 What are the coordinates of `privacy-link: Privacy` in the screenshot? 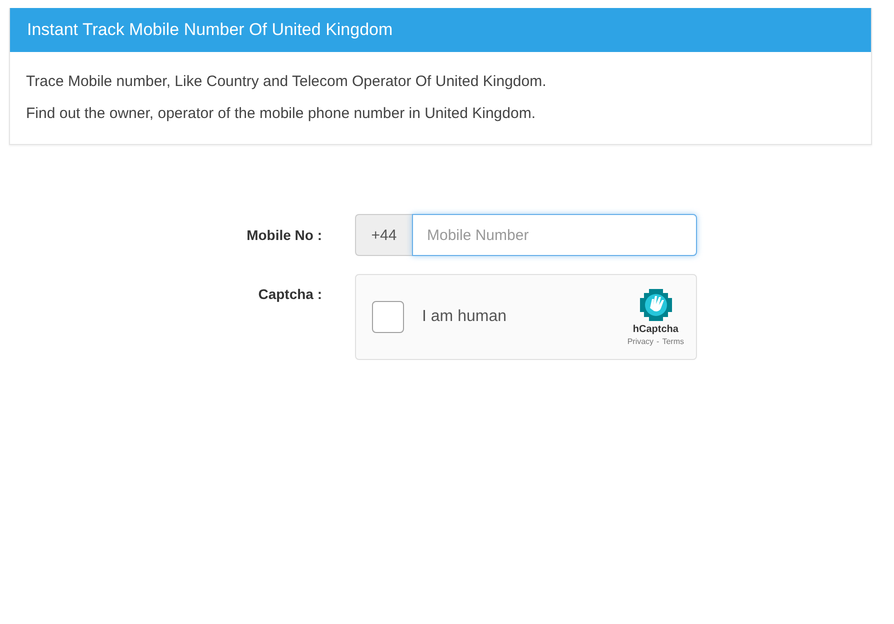 It's located at (640, 341).